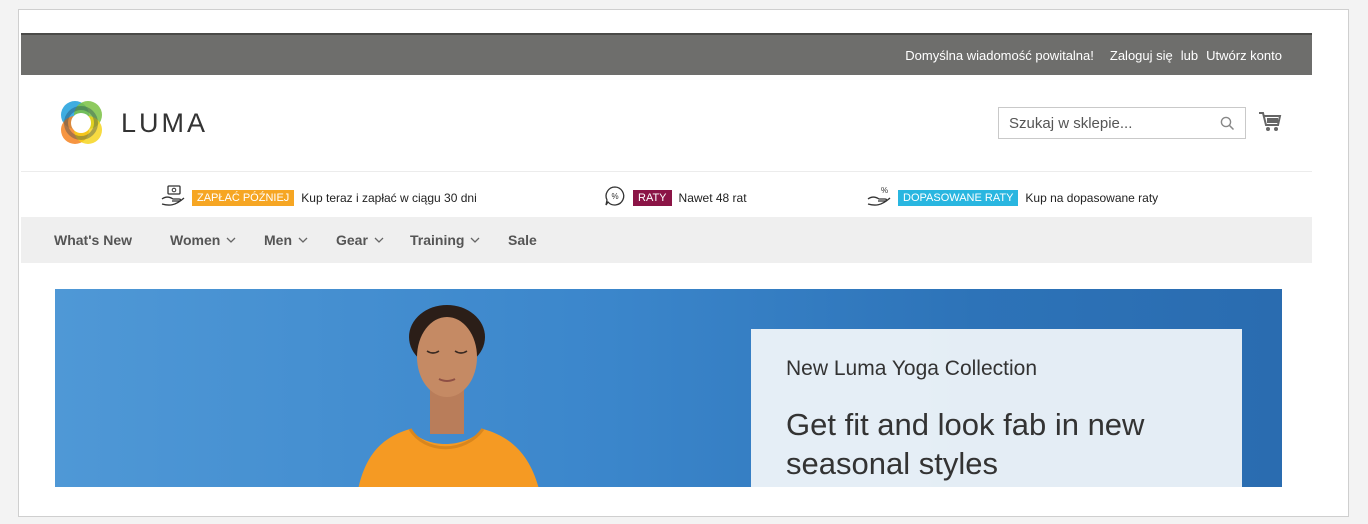 This screenshot has width=1368, height=524. What do you see at coordinates (911, 368) in the screenshot?
I see `hero-subtitle: New Luma Yoga Collection` at bounding box center [911, 368].